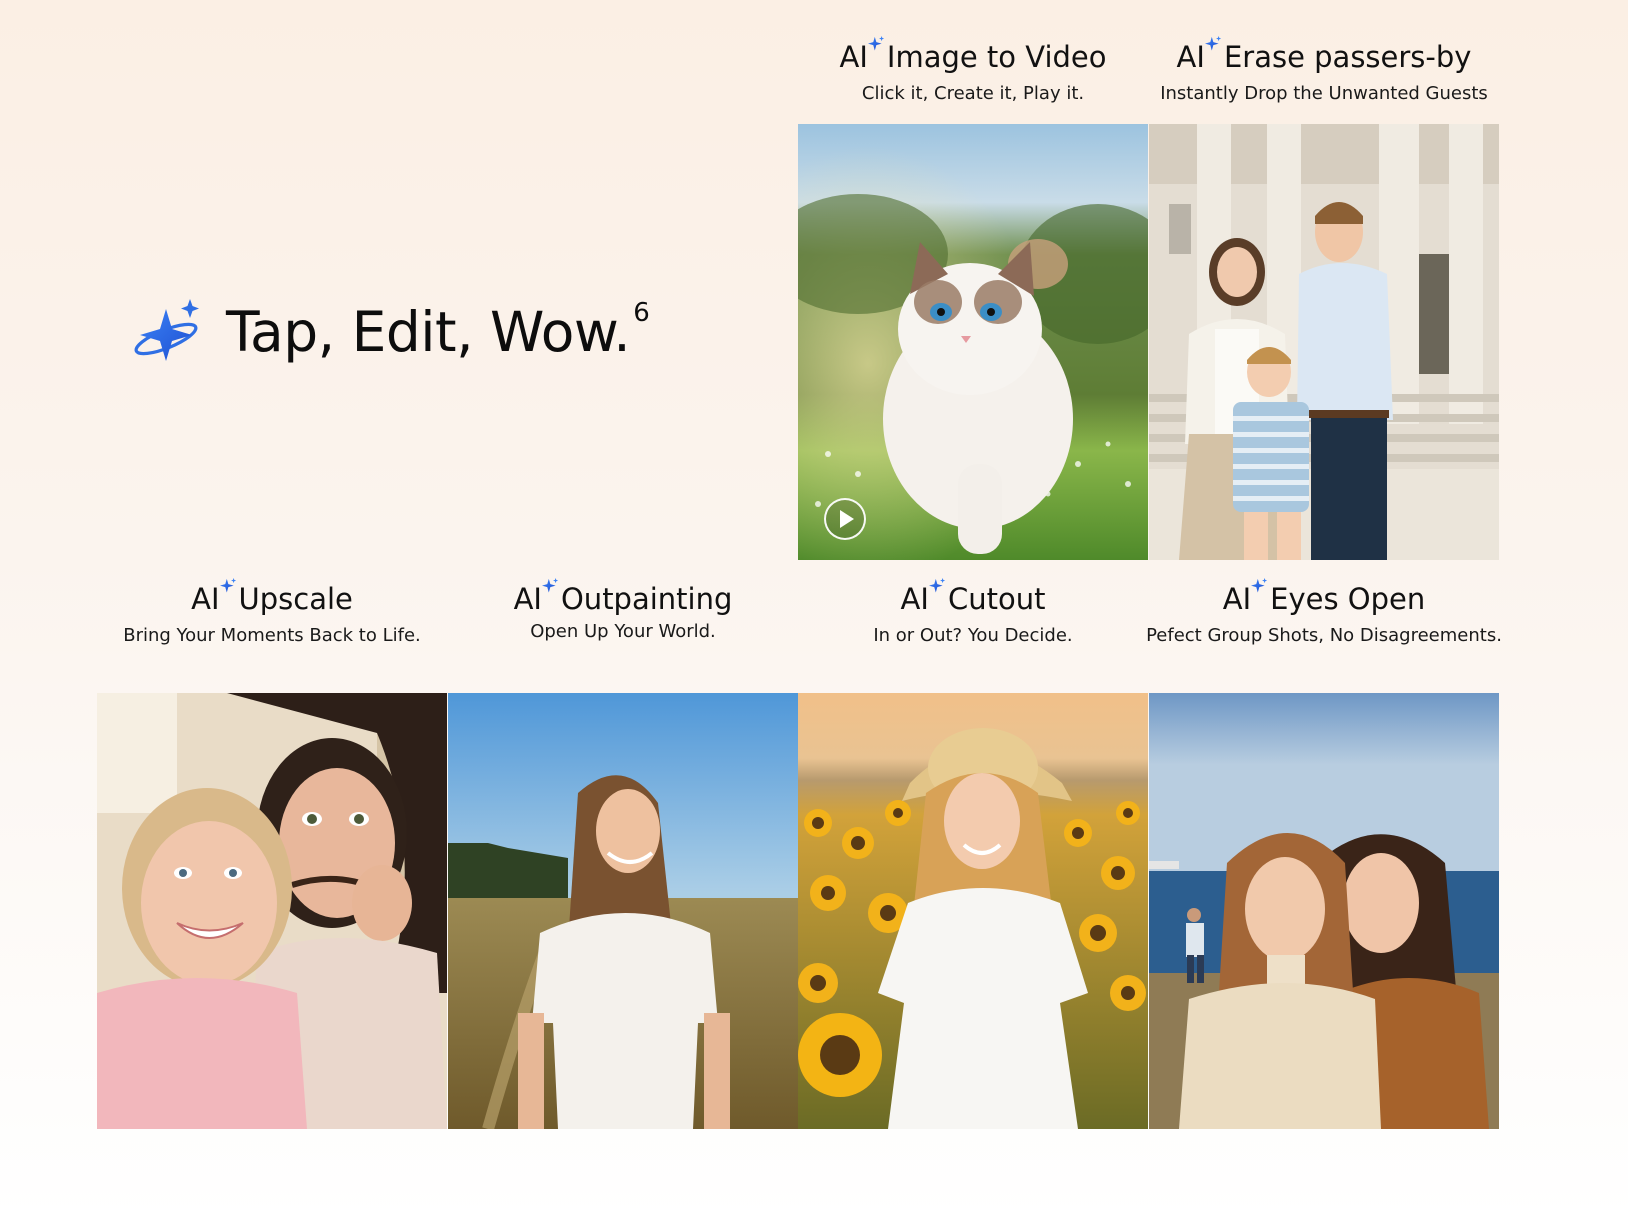 This screenshot has width=1628, height=1220. Describe the element at coordinates (845, 519) in the screenshot. I see `play-button` at that location.